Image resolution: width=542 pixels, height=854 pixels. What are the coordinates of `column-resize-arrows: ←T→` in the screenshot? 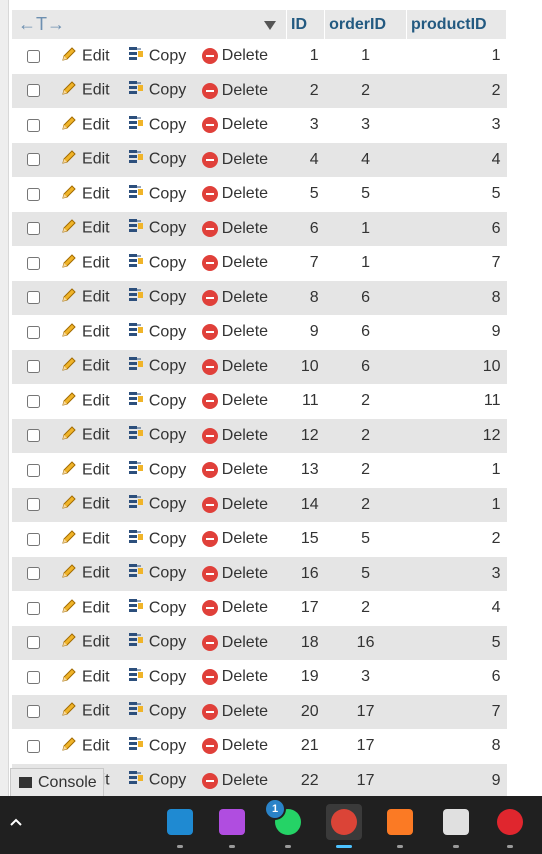 It's located at (41, 24).